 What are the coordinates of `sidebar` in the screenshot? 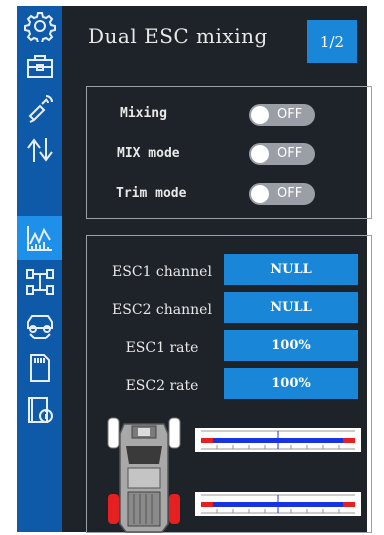 It's located at (39, 269).